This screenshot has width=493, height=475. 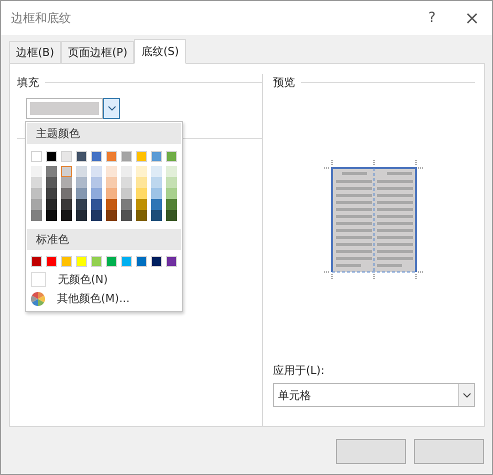 I want to click on tab: 页面边框(P), so click(x=97, y=52).